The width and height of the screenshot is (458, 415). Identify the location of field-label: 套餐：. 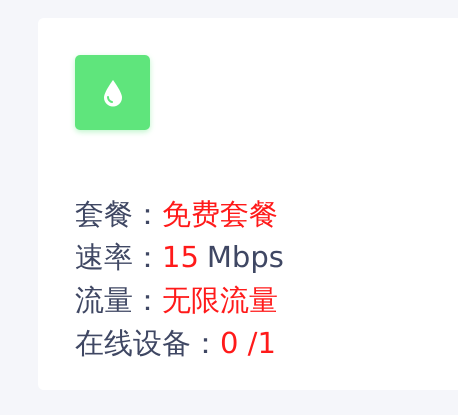
(118, 214).